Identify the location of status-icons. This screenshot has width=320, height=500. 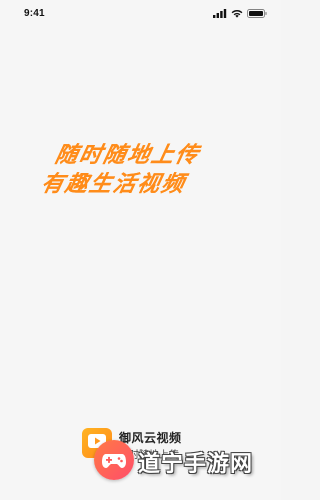
(240, 13).